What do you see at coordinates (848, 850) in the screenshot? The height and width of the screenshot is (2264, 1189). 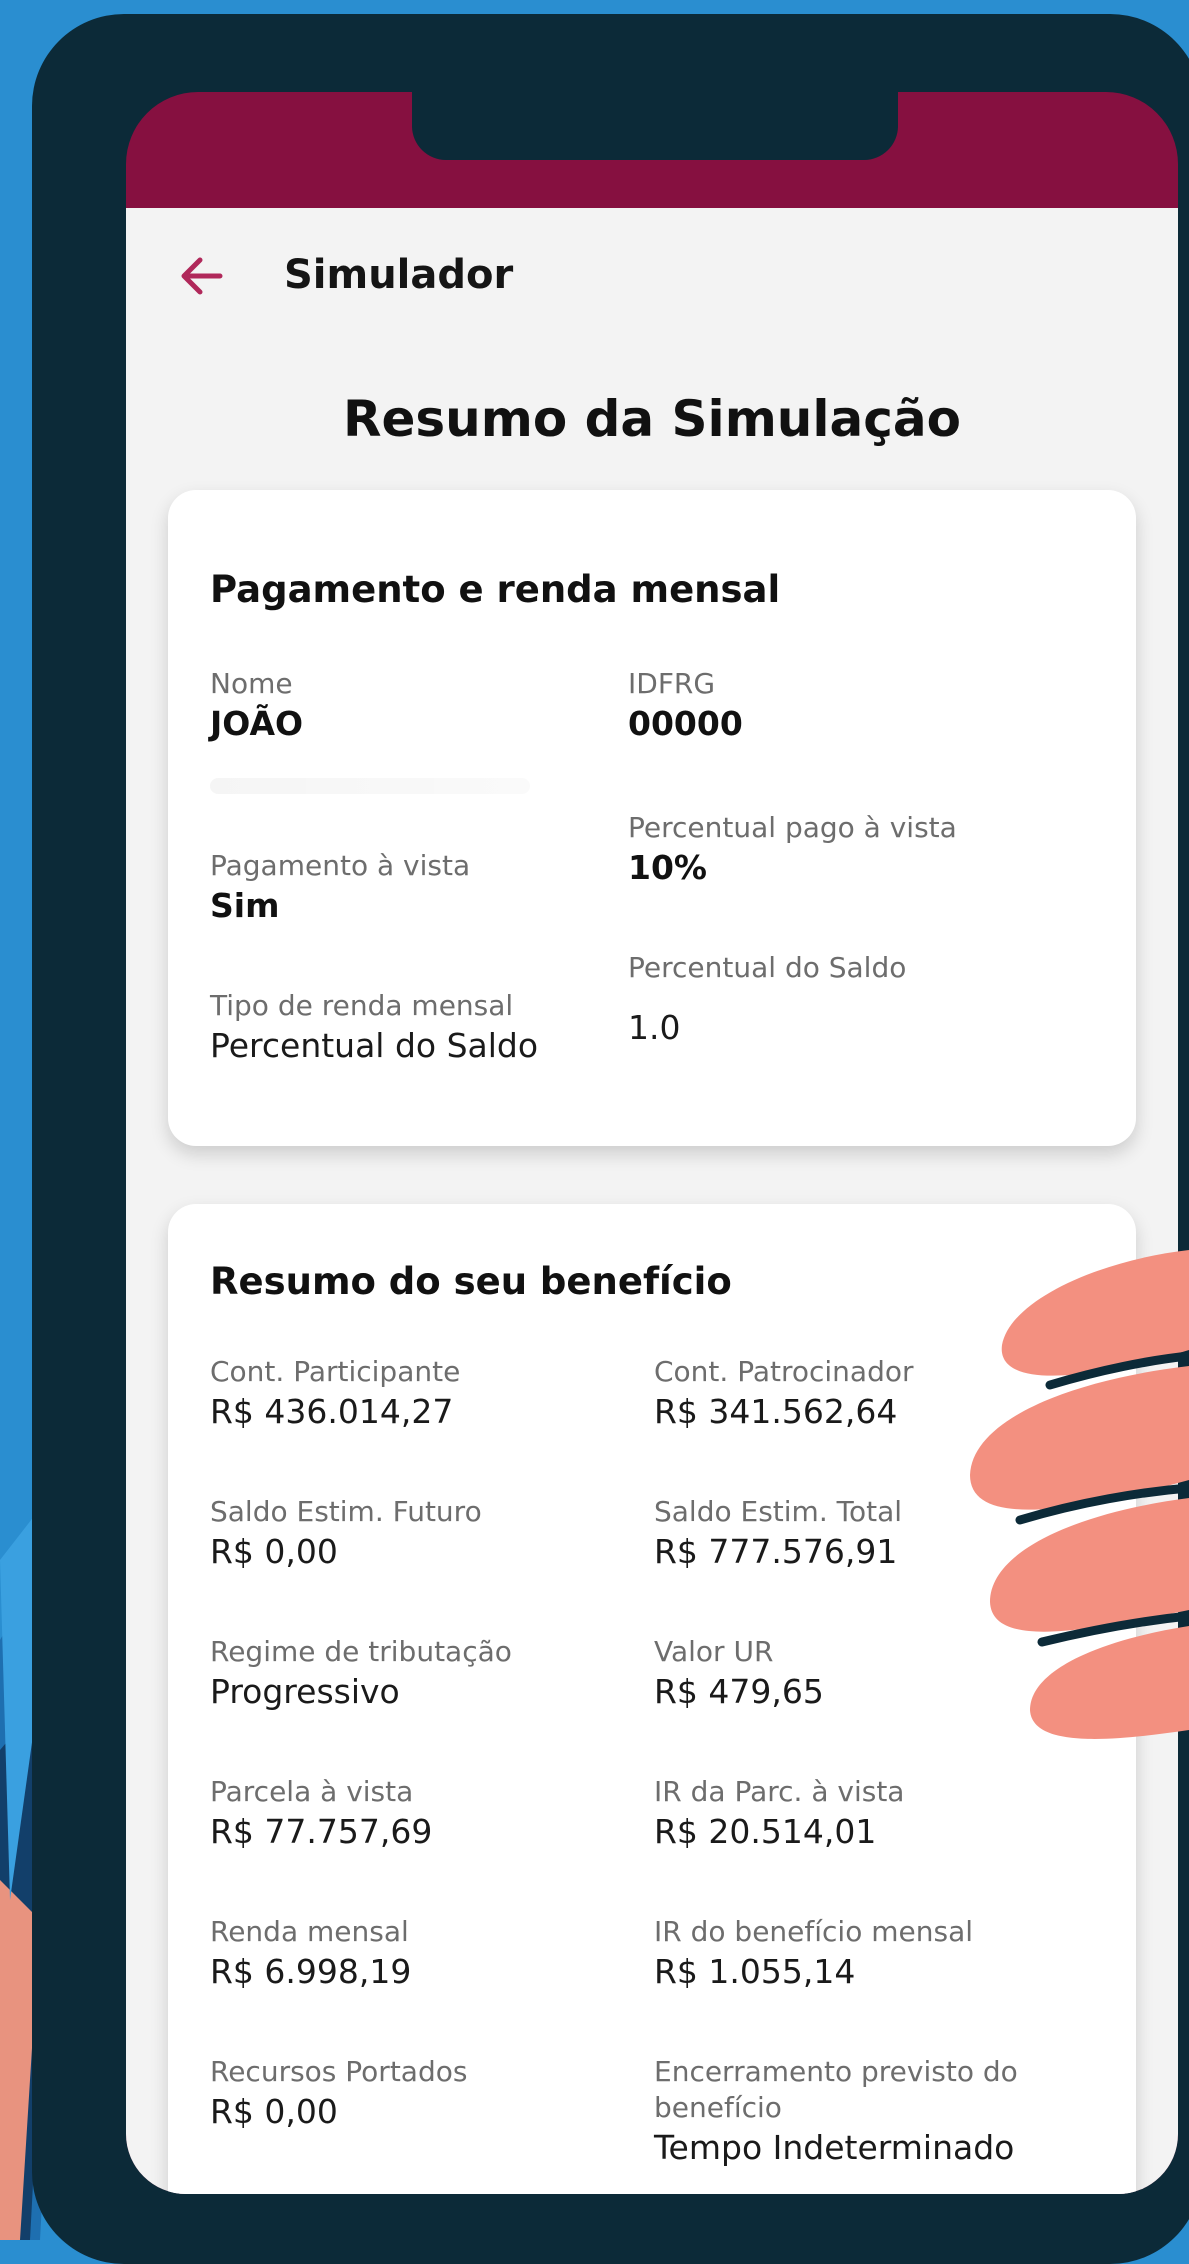 I see `field-percentual-pago: Percentual pago à vista 10%` at bounding box center [848, 850].